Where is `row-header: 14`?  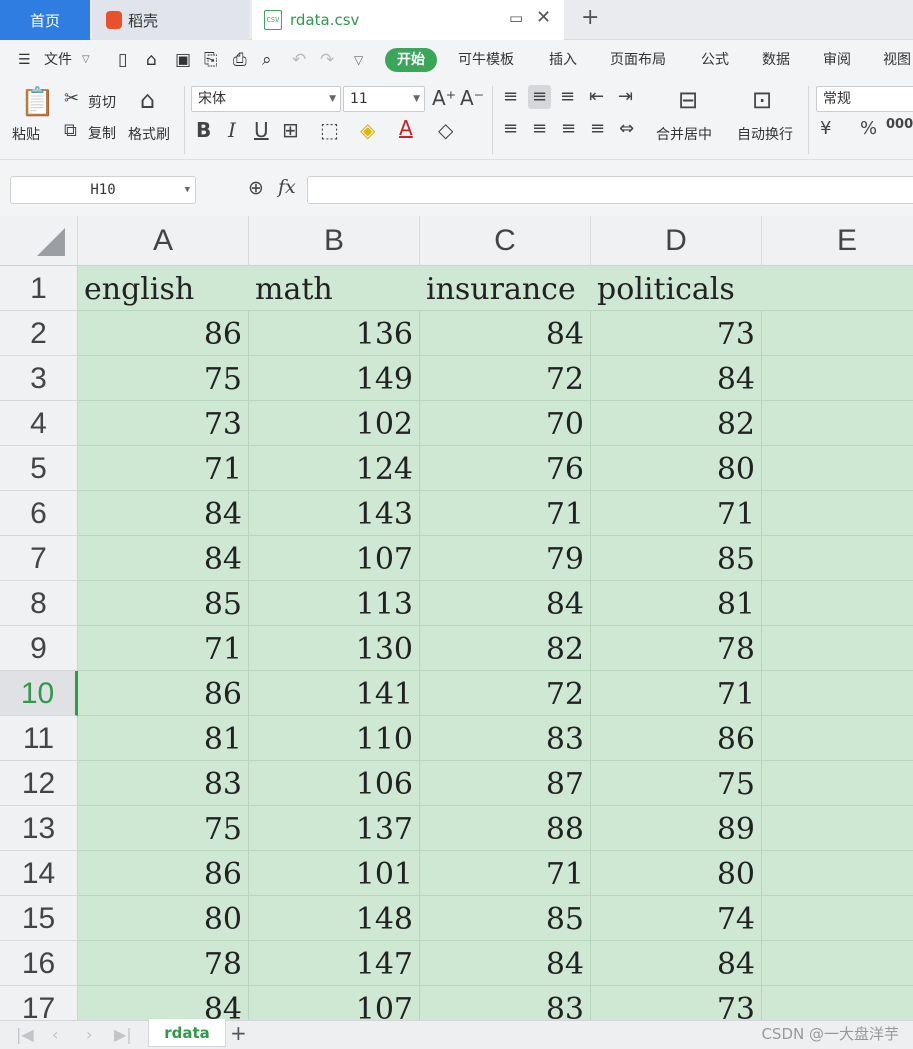
row-header: 14 is located at coordinates (39, 873).